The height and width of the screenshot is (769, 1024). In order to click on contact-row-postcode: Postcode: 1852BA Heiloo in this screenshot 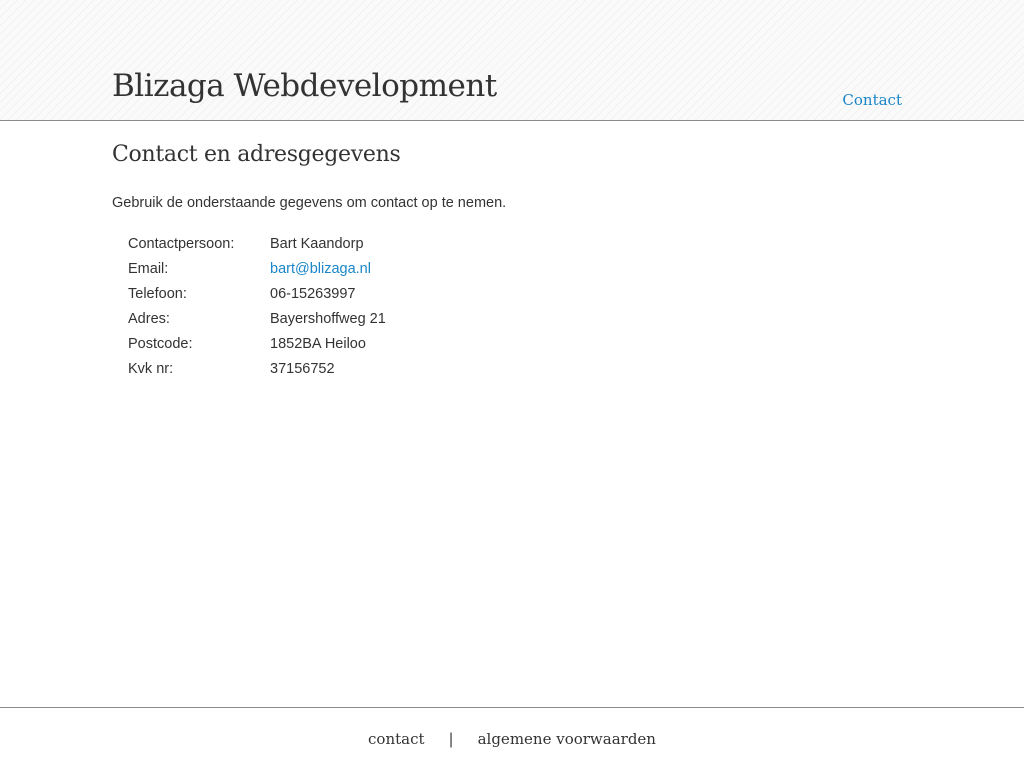, I will do `click(257, 343)`.